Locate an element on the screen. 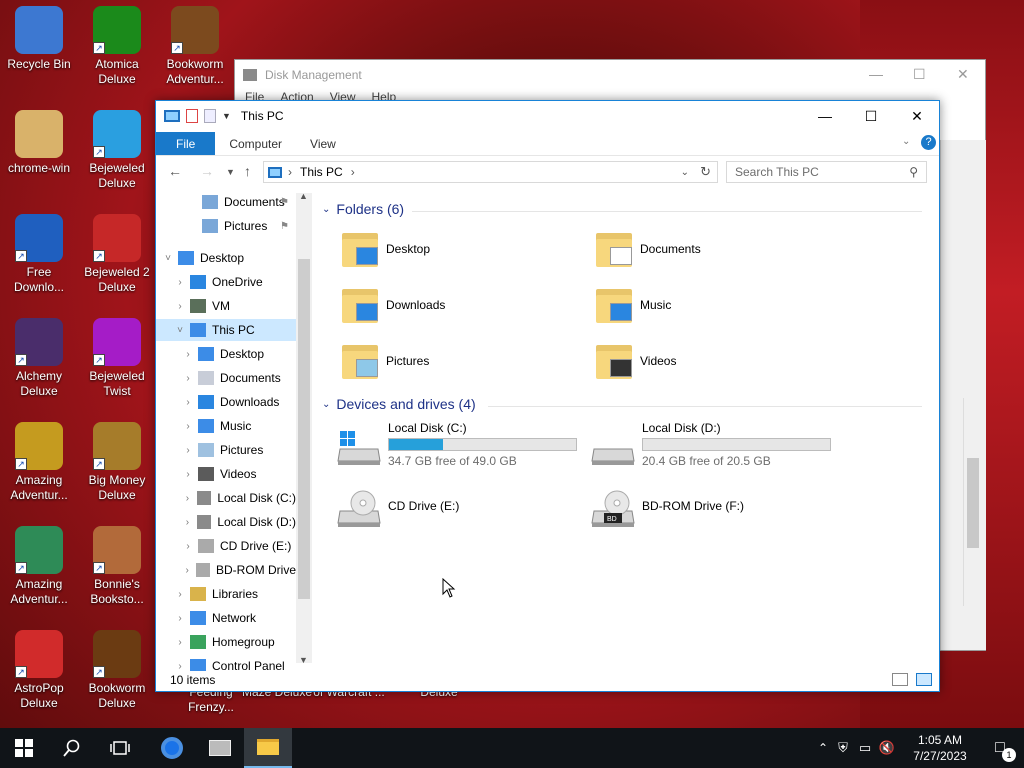 This screenshot has width=1024, height=768. nav-item: › CD Drive (E:) is located at coordinates (226, 546).